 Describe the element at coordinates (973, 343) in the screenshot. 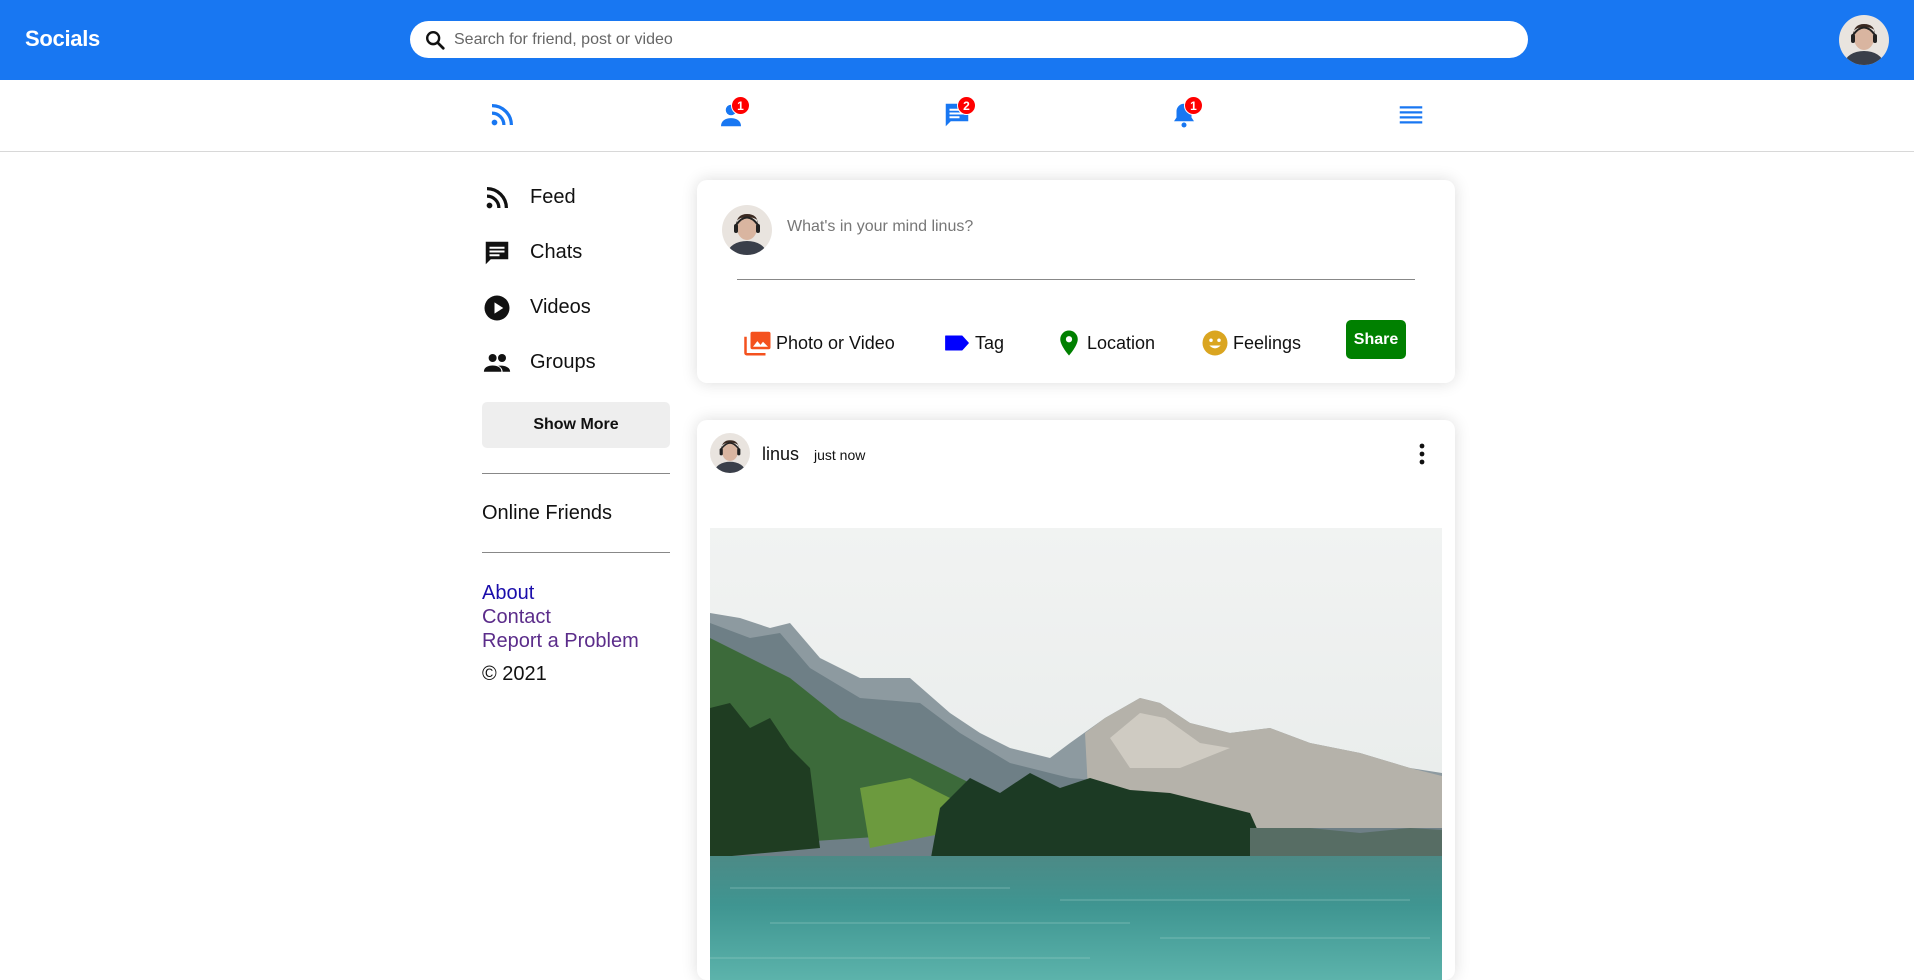

I see `tag-option: Tag` at that location.